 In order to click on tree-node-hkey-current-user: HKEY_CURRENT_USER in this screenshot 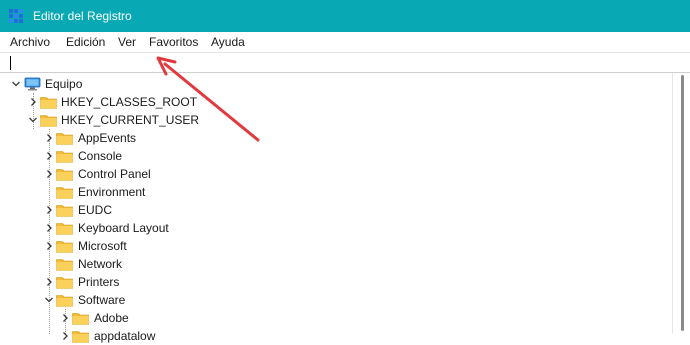, I will do `click(150, 120)`.